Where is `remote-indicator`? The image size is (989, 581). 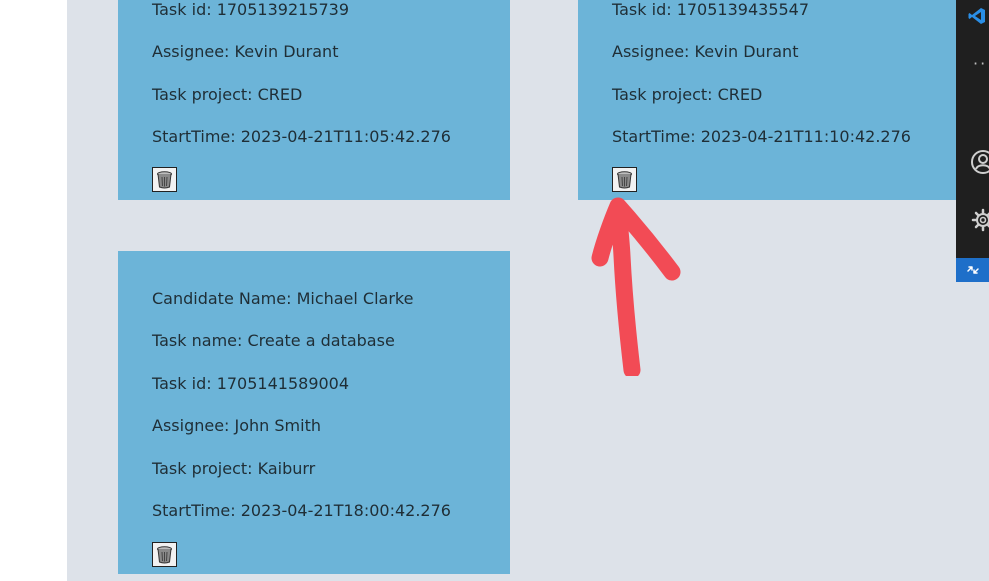 remote-indicator is located at coordinates (972, 270).